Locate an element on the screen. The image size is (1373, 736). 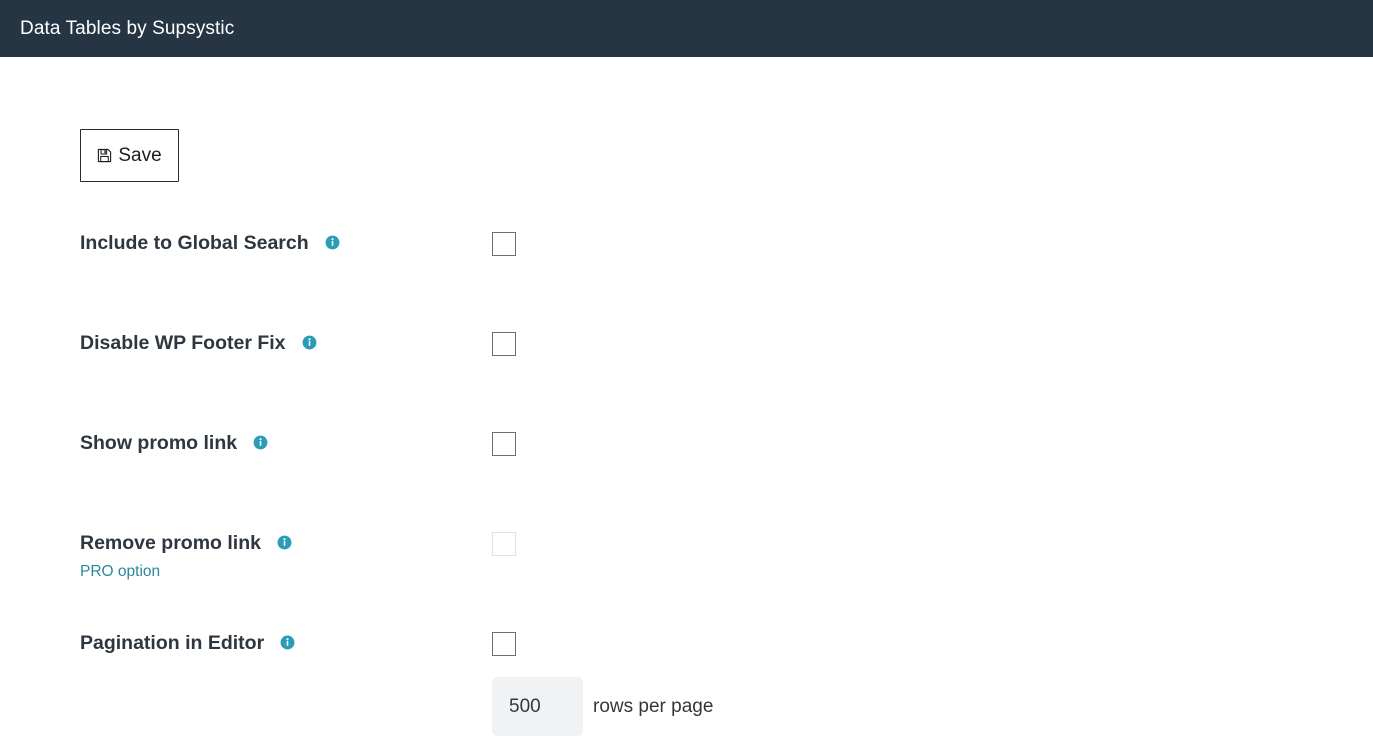
setting-row-remove-promo-link: Remove promo link PRO option is located at coordinates (686, 565).